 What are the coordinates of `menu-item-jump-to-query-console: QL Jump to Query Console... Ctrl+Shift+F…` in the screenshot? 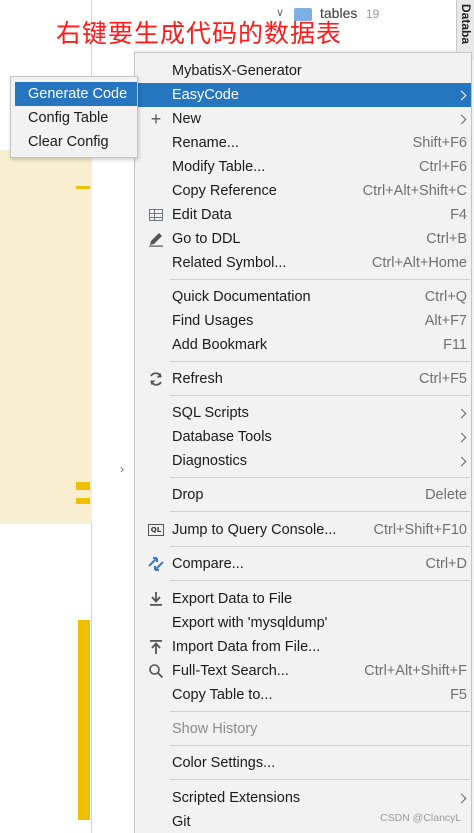 It's located at (303, 530).